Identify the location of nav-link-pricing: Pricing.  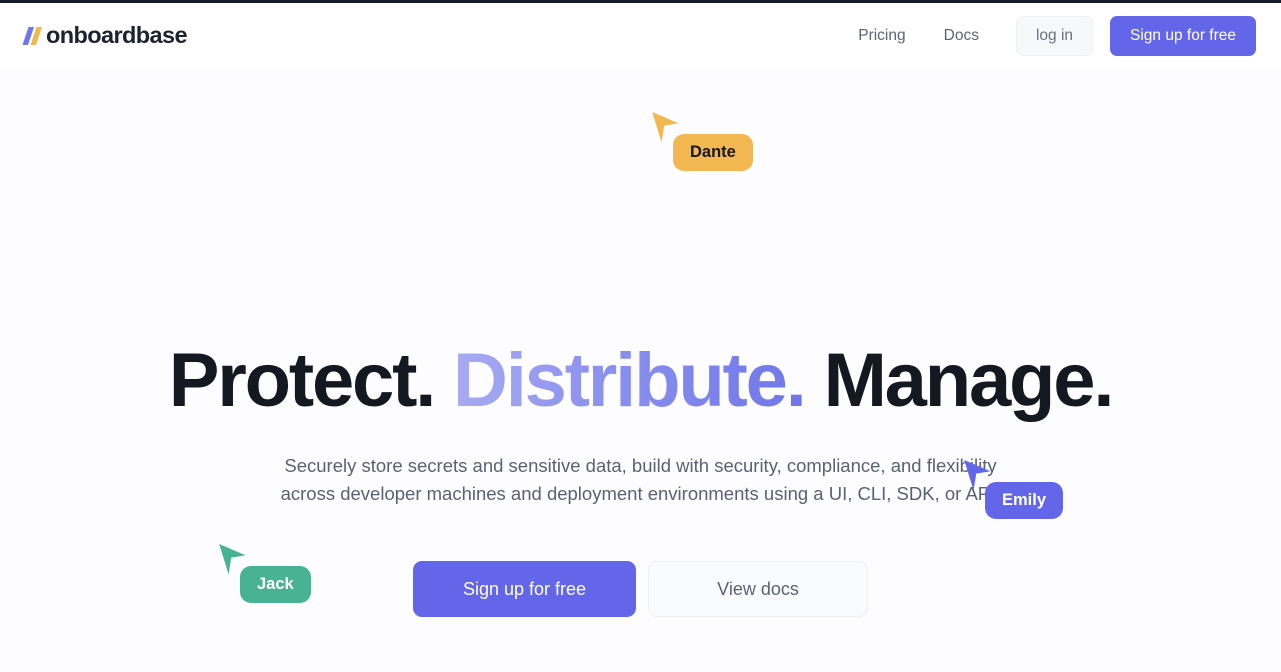
(881, 36).